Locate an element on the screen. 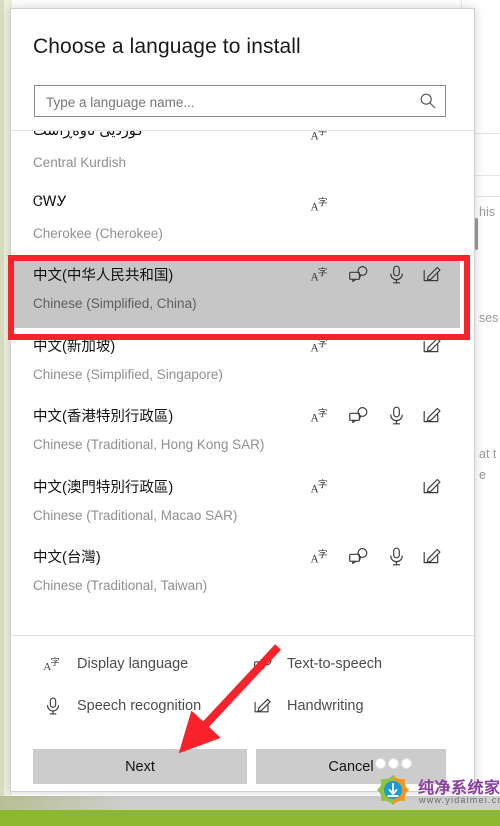 The width and height of the screenshot is (500, 826). legend-item-display-language: A字 Display language is located at coordinates (115, 664).